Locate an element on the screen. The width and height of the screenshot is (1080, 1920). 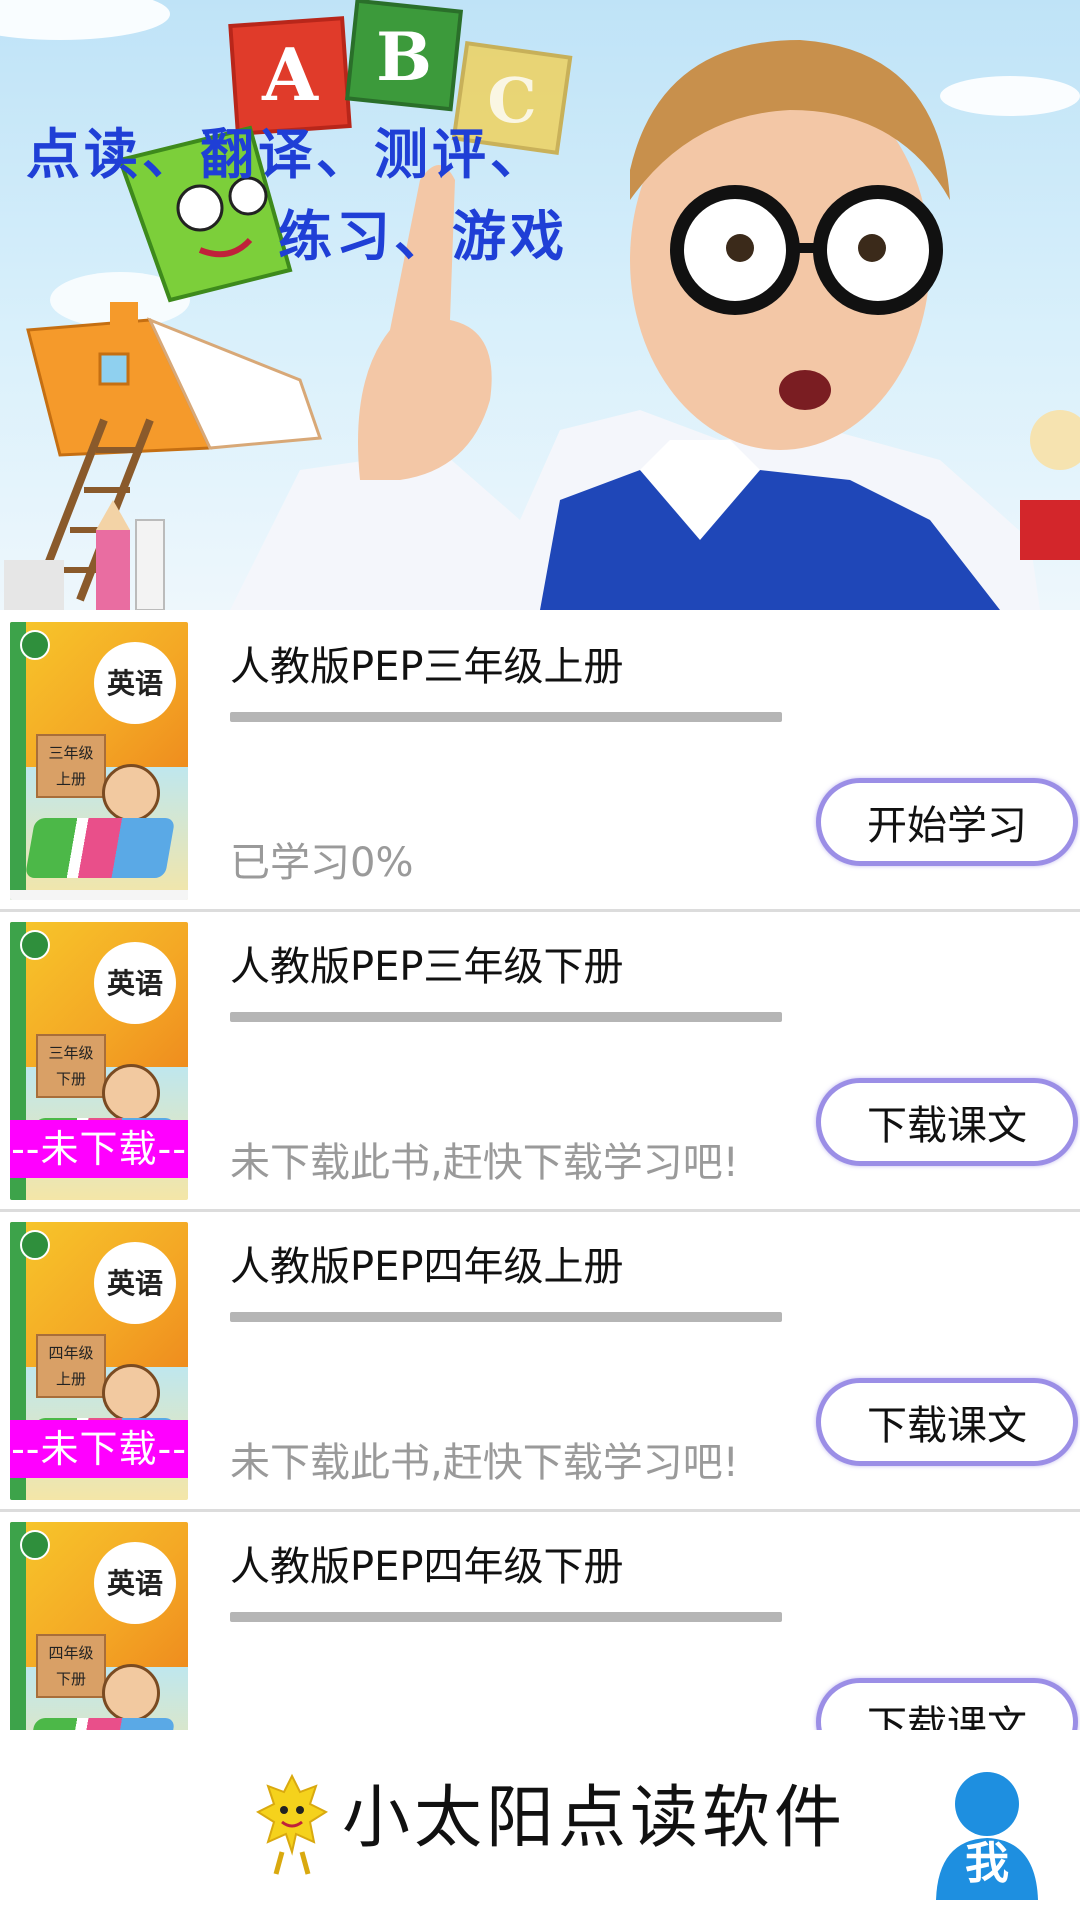
sun-mascot-icon is located at coordinates (292, 1824).